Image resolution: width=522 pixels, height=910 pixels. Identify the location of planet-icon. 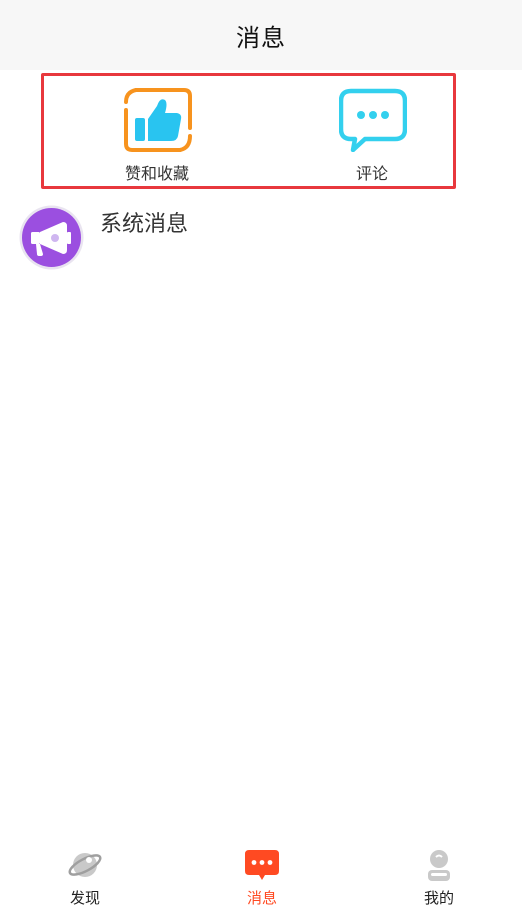
(85, 865).